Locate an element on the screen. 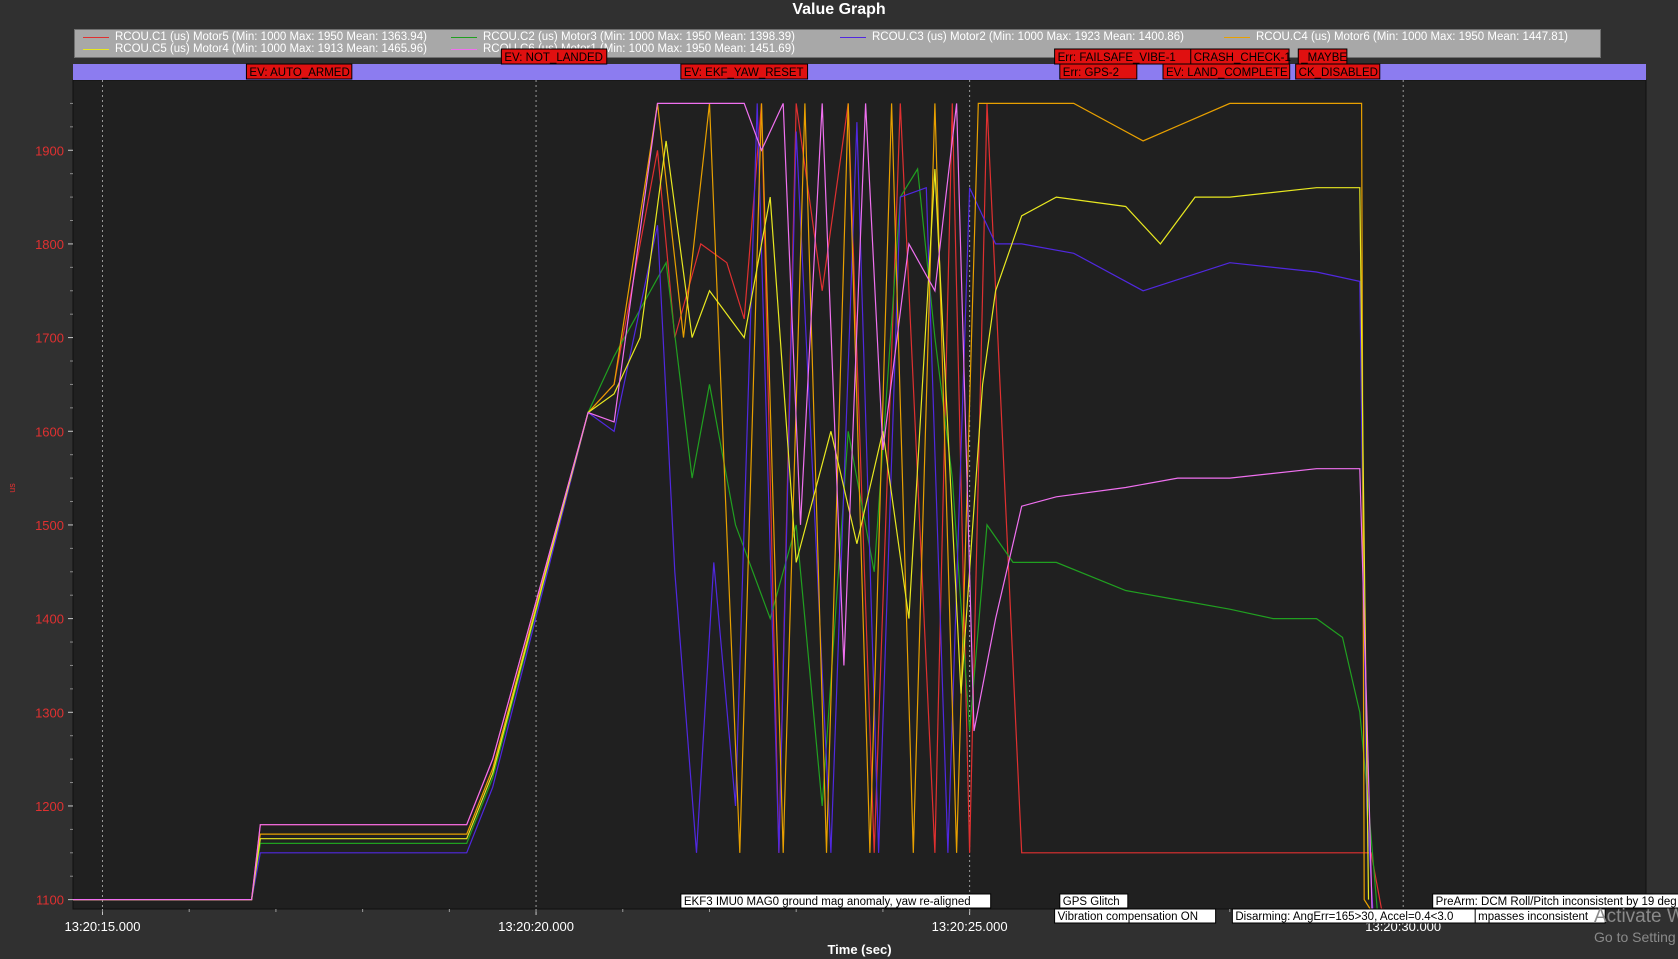  message-tag-label: GPS Glitch is located at coordinates (1091, 902).